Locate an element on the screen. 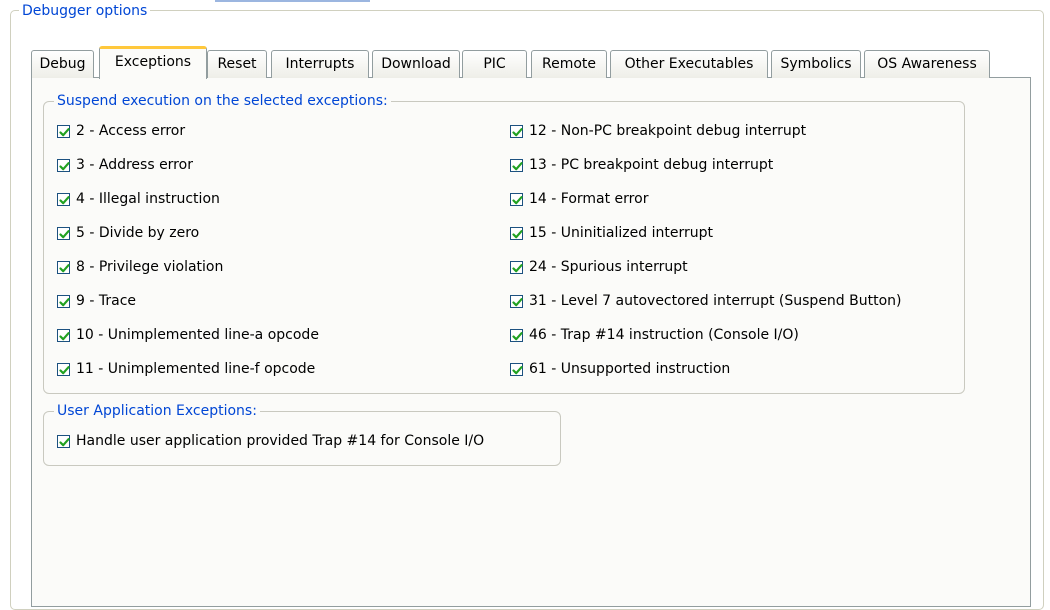 The image size is (1050, 610). tab-reset: Reset is located at coordinates (237, 64).